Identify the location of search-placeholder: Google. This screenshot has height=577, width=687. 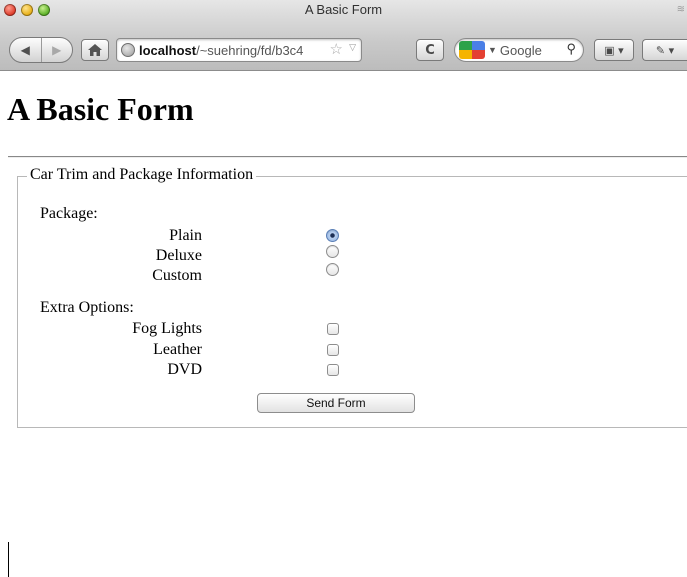
(520, 50).